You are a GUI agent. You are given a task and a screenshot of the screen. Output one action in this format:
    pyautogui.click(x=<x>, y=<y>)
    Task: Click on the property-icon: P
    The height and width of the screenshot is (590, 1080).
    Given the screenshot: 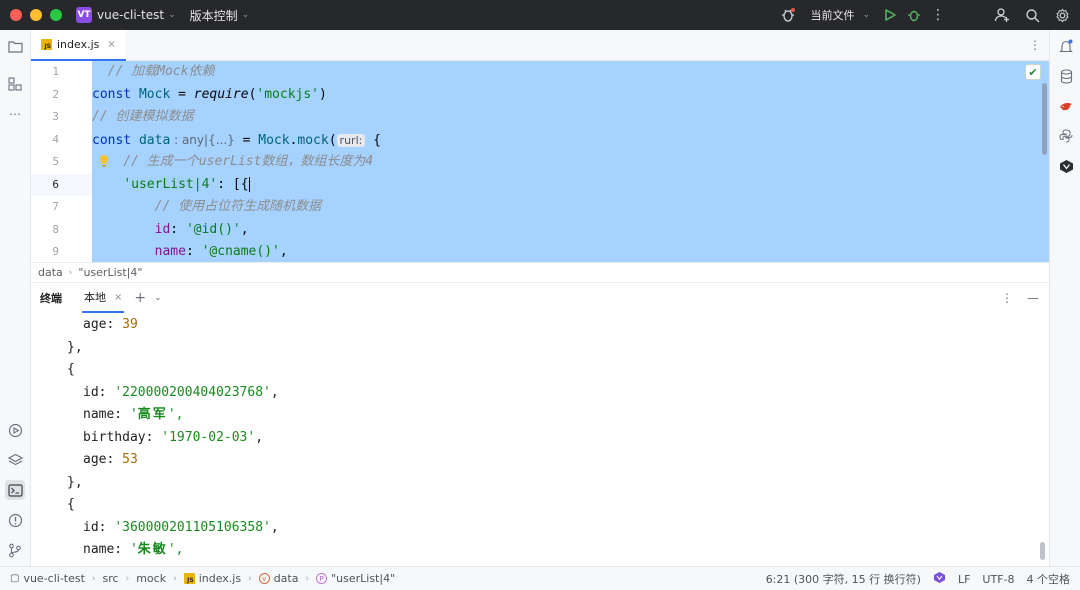 What is the action you would take?
    pyautogui.click(x=322, y=578)
    